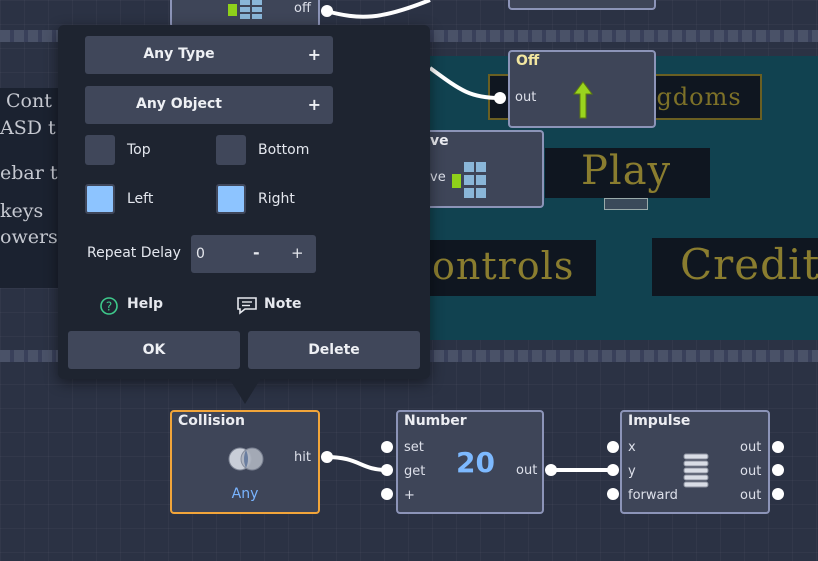 This screenshot has height=561, width=818. Describe the element at coordinates (231, 150) in the screenshot. I see `bottom-checkbox` at that location.